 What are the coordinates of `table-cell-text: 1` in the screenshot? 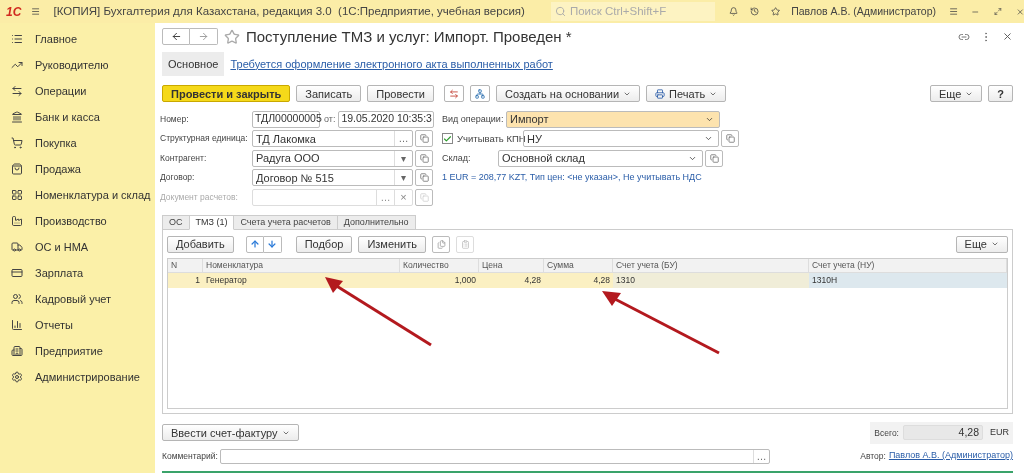 It's located at (197, 281).